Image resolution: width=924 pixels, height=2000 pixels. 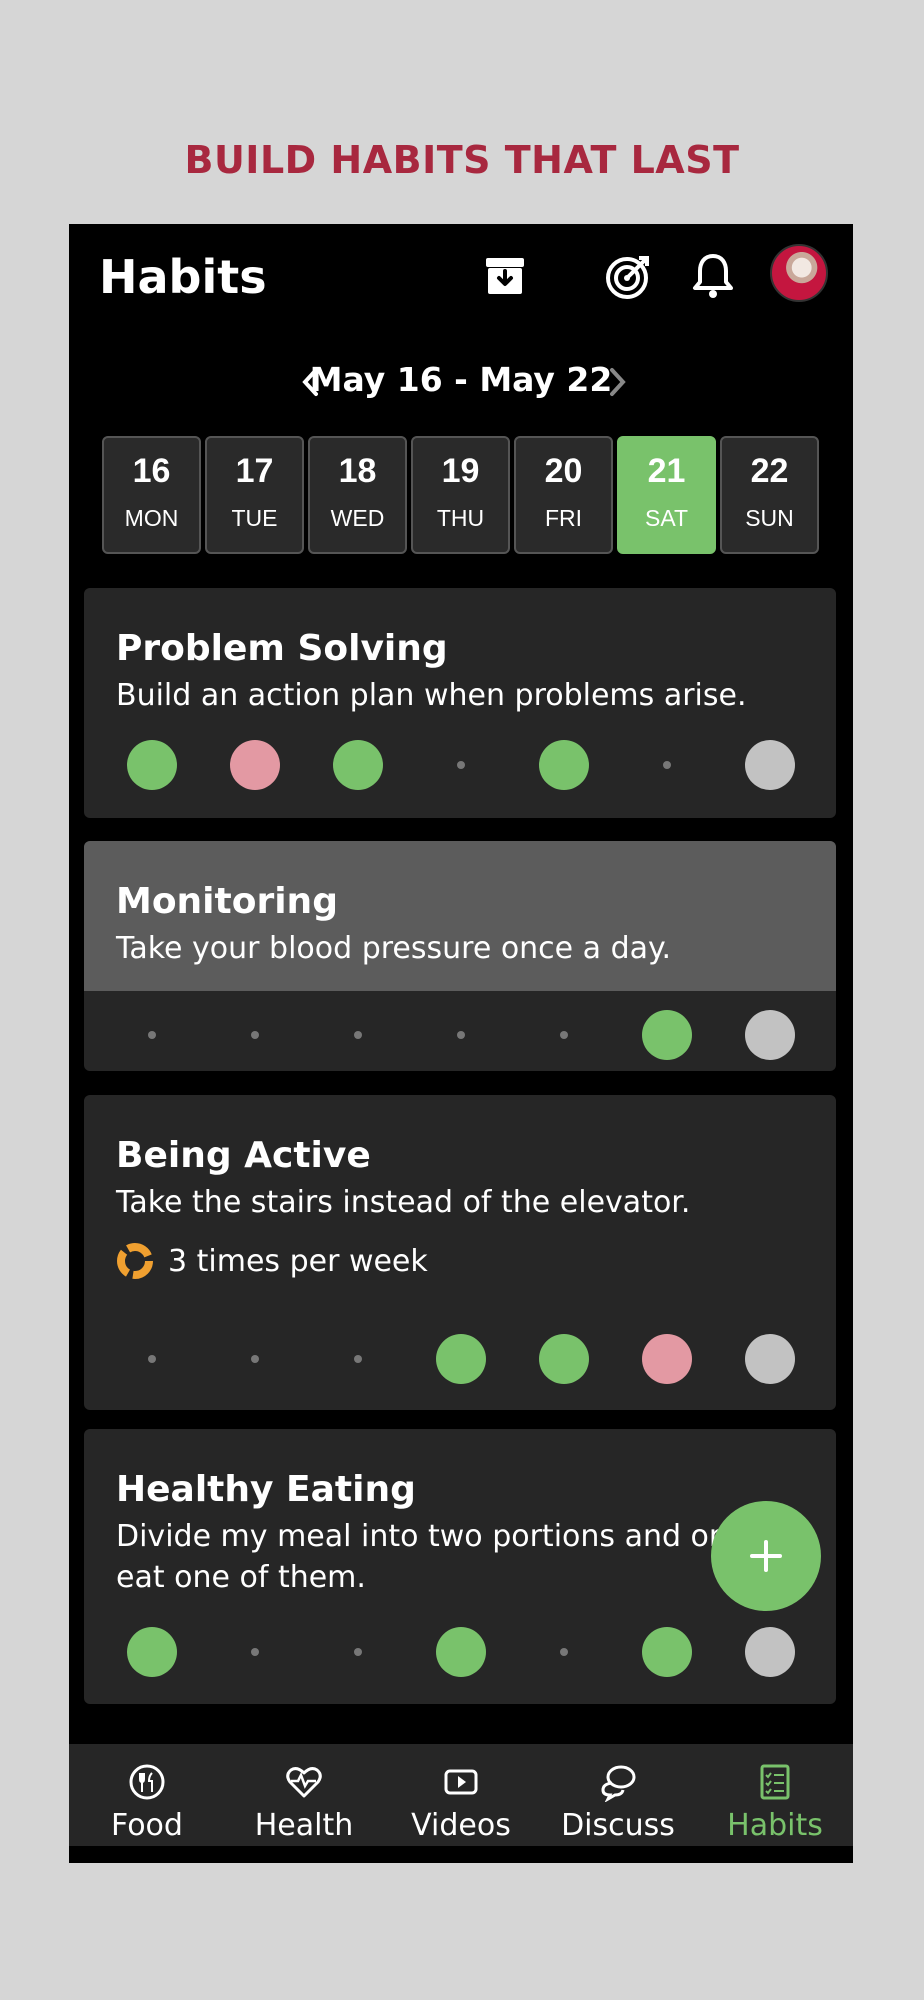 What do you see at coordinates (151, 495) in the screenshot?
I see `day-cell-mon: 16 MON` at bounding box center [151, 495].